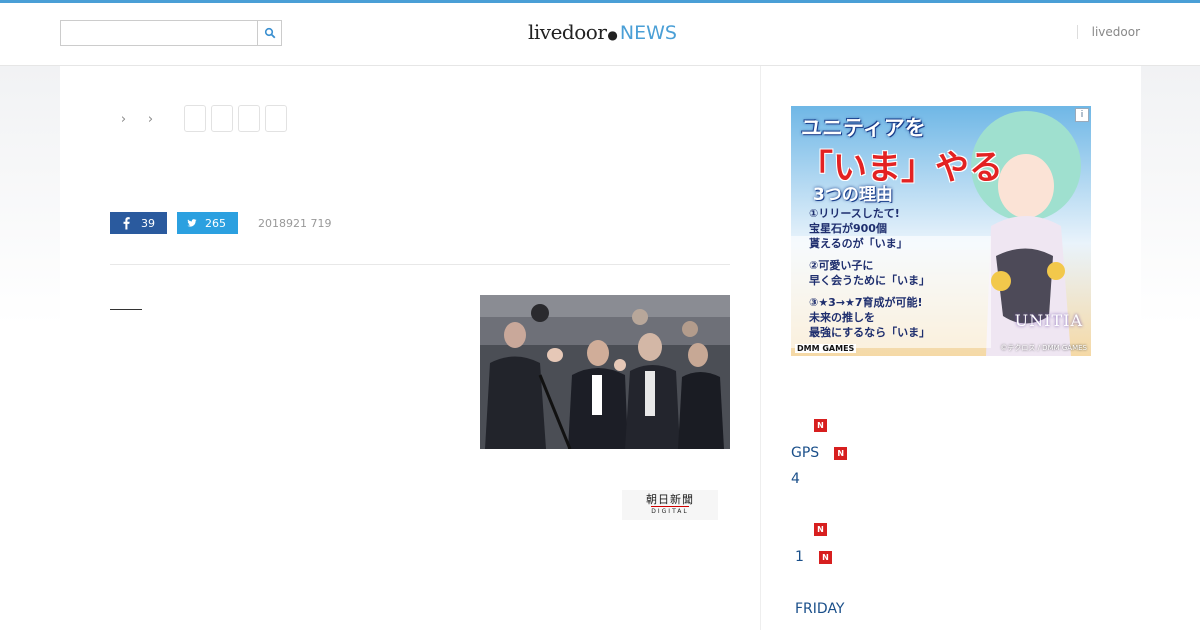  Describe the element at coordinates (215, 223) in the screenshot. I see `twitter-count: 265` at that location.